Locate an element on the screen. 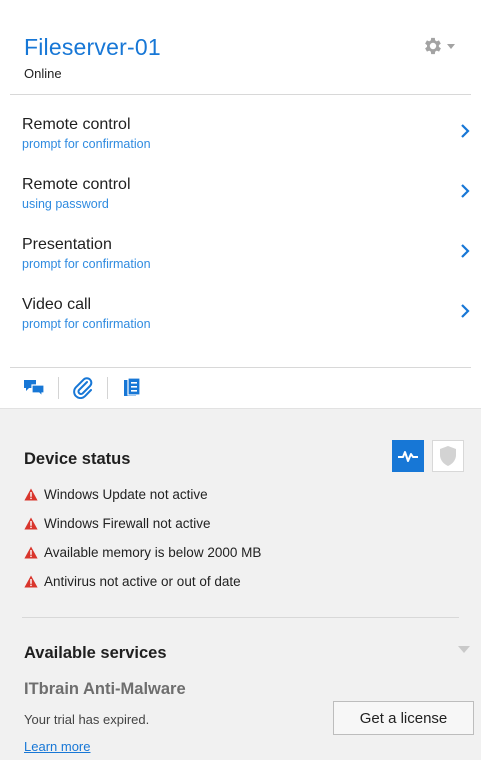  status-warning: Available memory is below 2000 MB is located at coordinates (142, 552).